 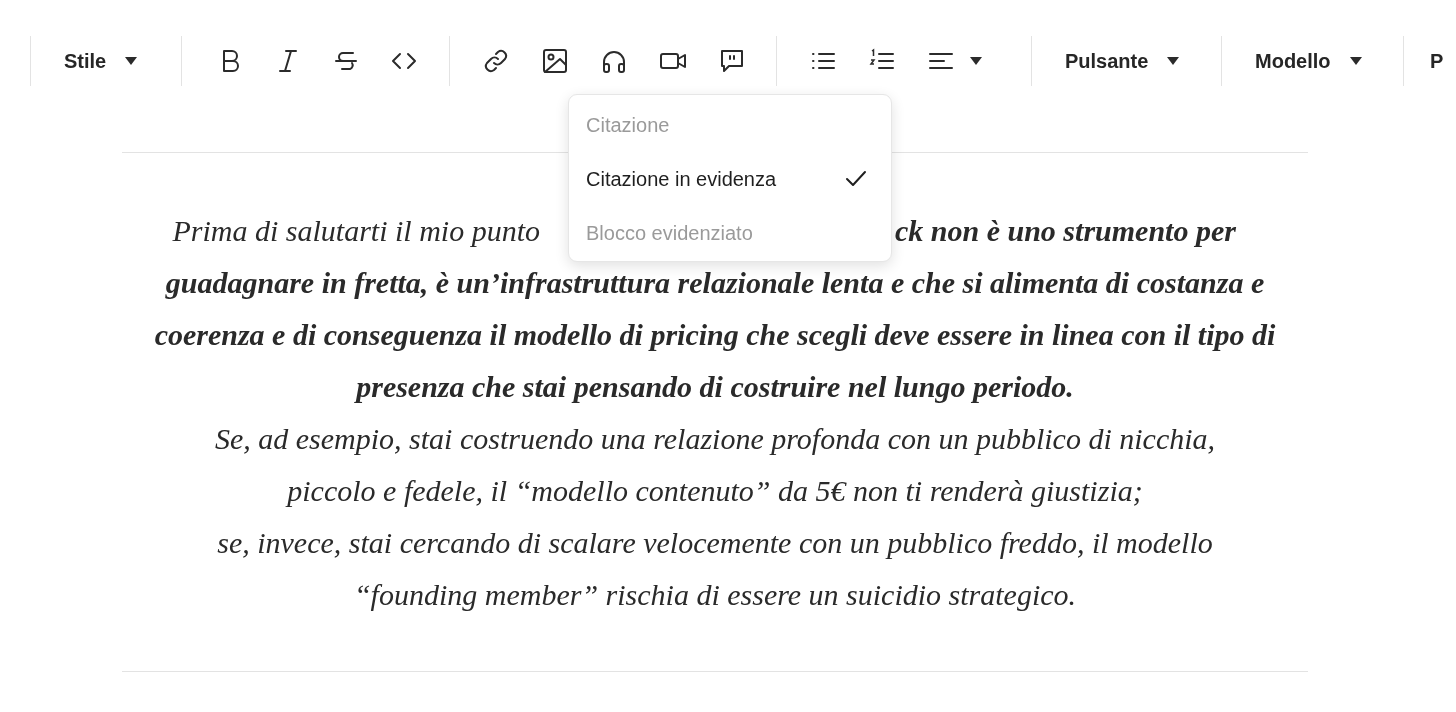 What do you see at coordinates (496, 61) in the screenshot?
I see `link-icon` at bounding box center [496, 61].